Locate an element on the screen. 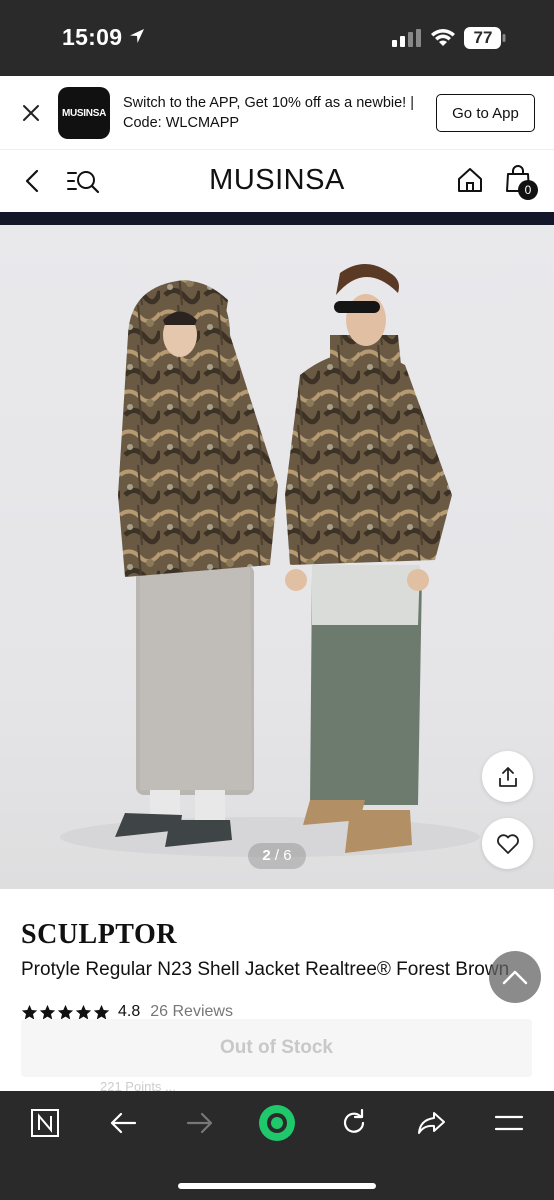 The height and width of the screenshot is (1200, 554). status-time: 15:09 is located at coordinates (92, 37).